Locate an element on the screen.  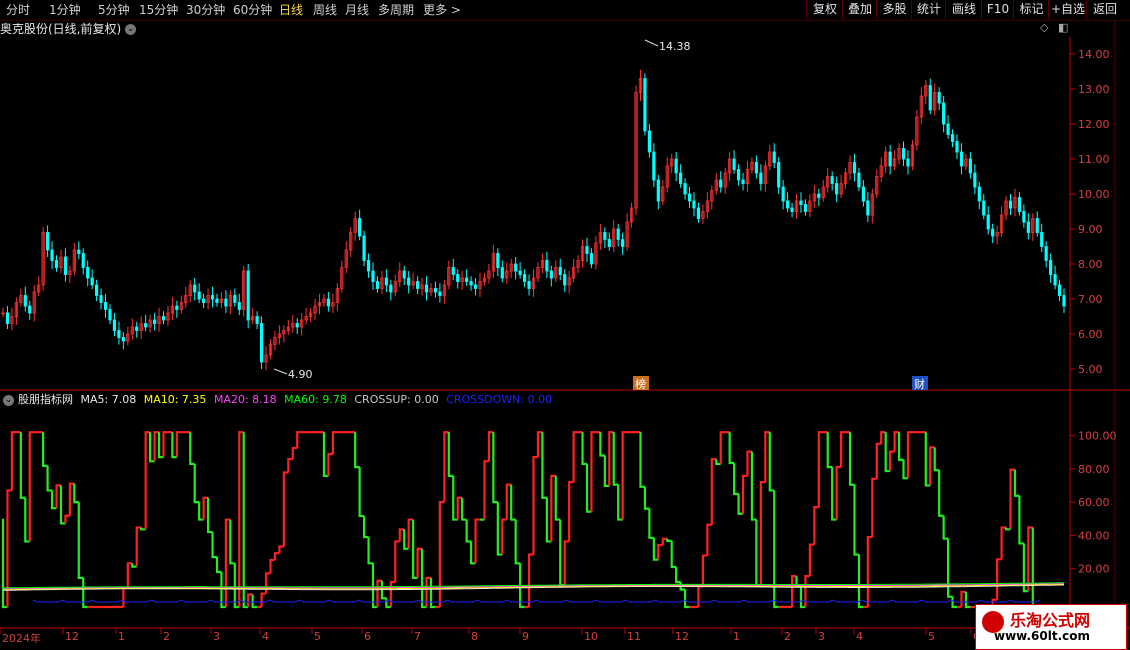
date-tick-label: 7 is located at coordinates (417, 636).